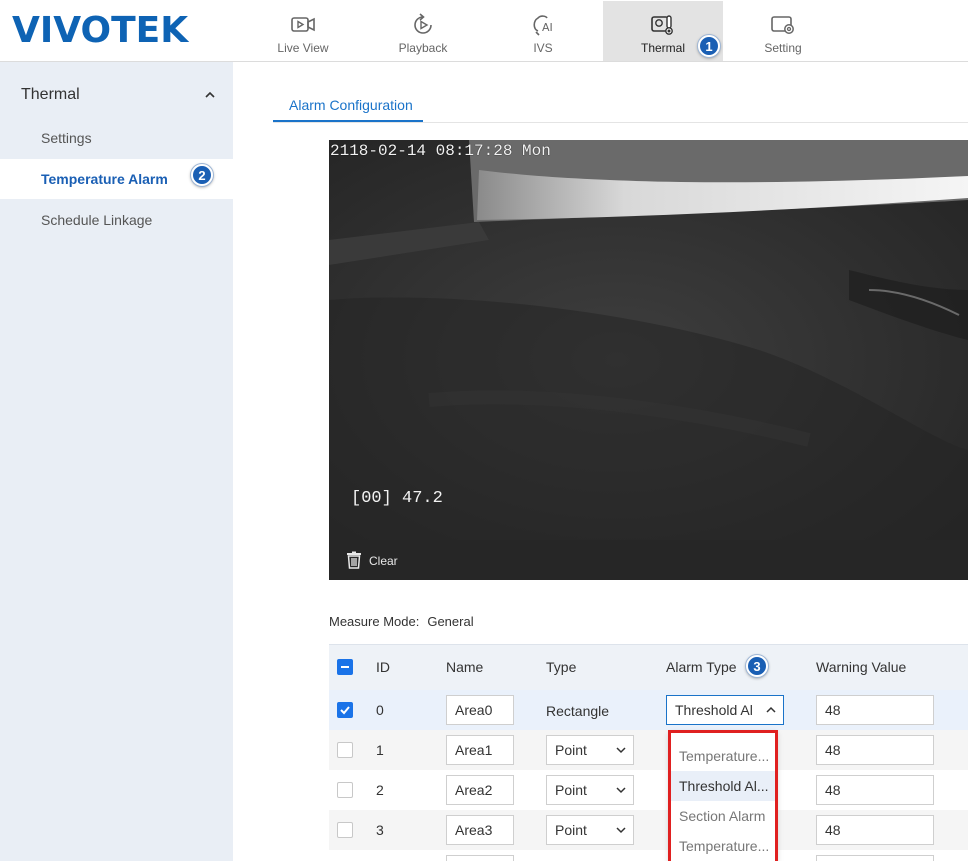 The image size is (968, 861). What do you see at coordinates (423, 48) in the screenshot?
I see `tab-playback-label: Playback` at bounding box center [423, 48].